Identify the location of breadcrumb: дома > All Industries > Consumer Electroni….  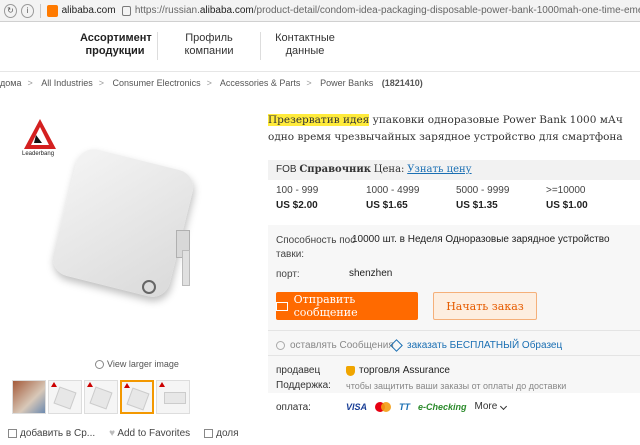
(211, 83).